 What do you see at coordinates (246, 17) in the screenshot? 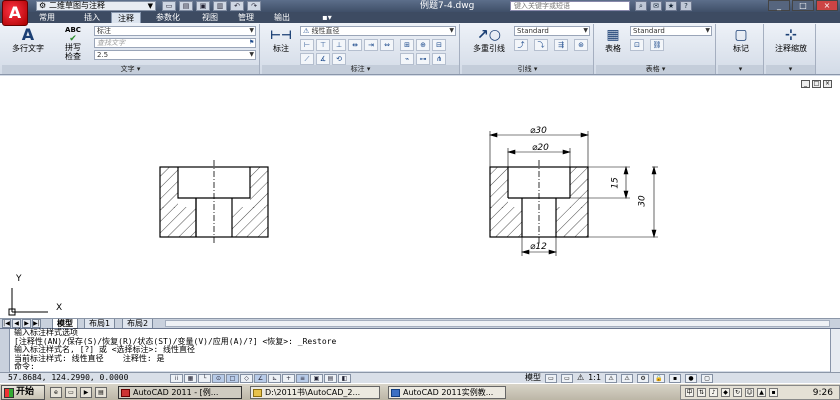
I see `tab-manage: 管理` at bounding box center [246, 17].